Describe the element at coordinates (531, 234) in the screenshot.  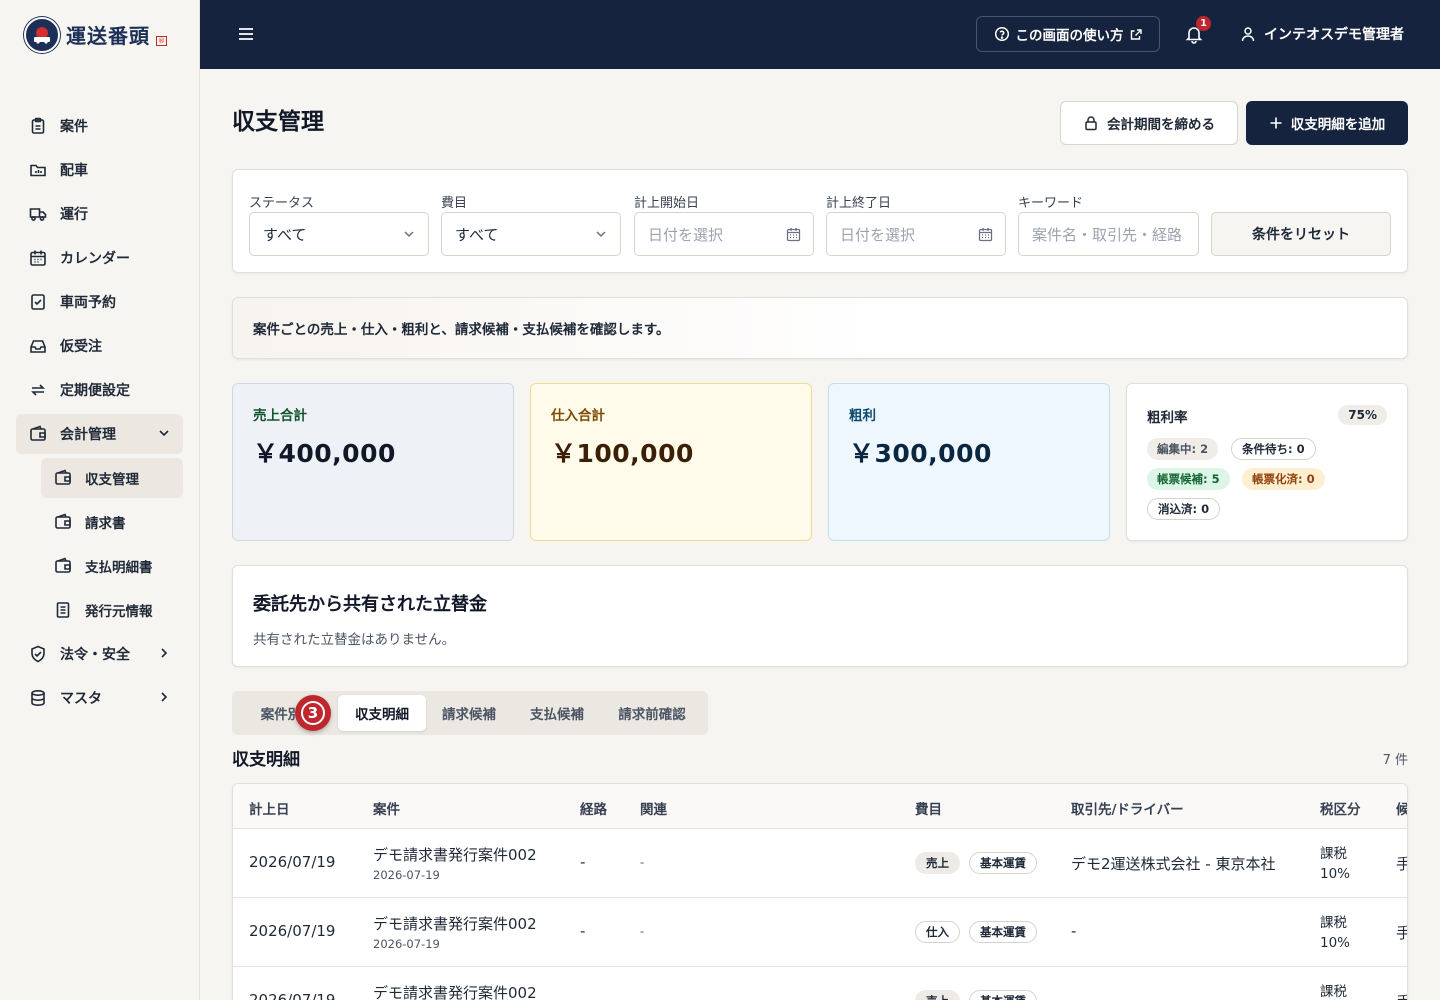
I see `category-select: すべて` at that location.